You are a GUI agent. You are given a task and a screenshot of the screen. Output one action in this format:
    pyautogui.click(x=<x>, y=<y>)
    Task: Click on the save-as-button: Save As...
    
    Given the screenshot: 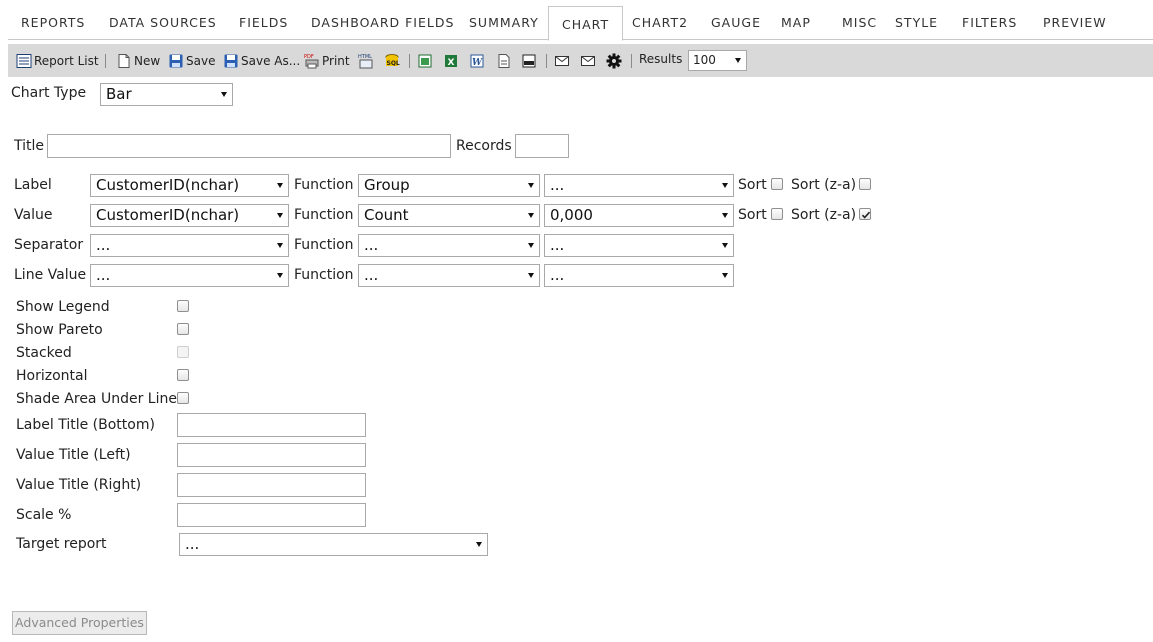 What is the action you would take?
    pyautogui.click(x=261, y=60)
    